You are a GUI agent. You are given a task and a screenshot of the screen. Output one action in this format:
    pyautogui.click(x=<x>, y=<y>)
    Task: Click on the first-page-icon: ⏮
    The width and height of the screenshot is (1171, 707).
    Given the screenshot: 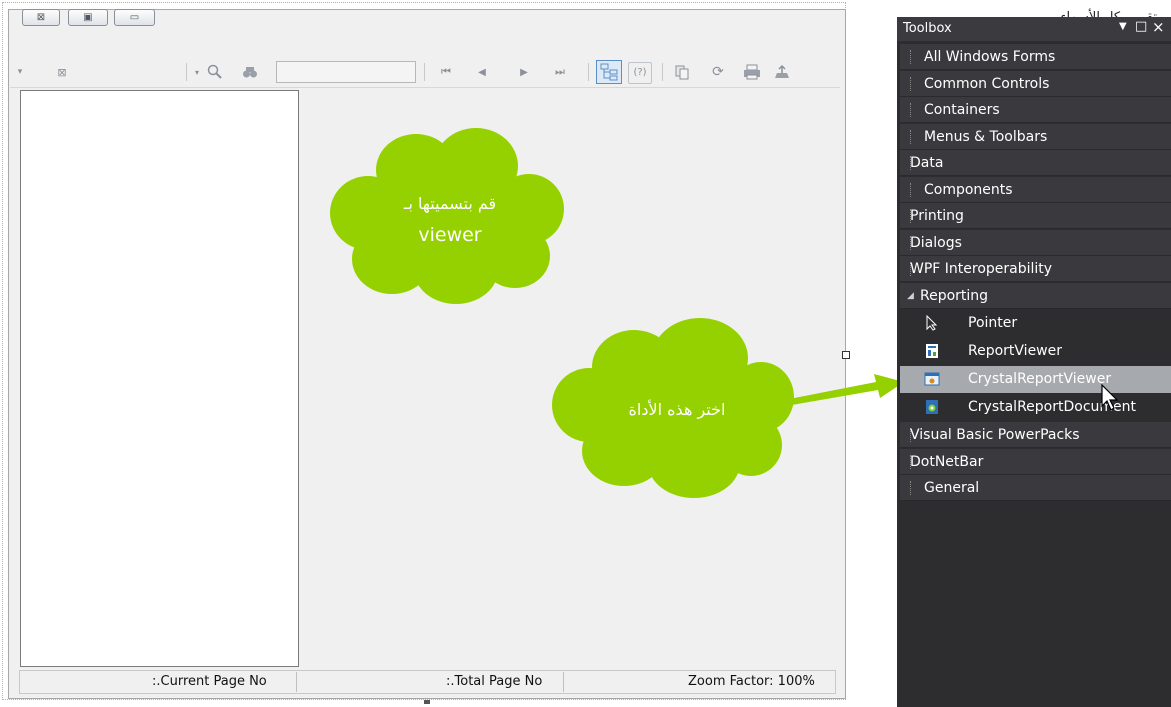 What is the action you would take?
    pyautogui.click(x=446, y=72)
    